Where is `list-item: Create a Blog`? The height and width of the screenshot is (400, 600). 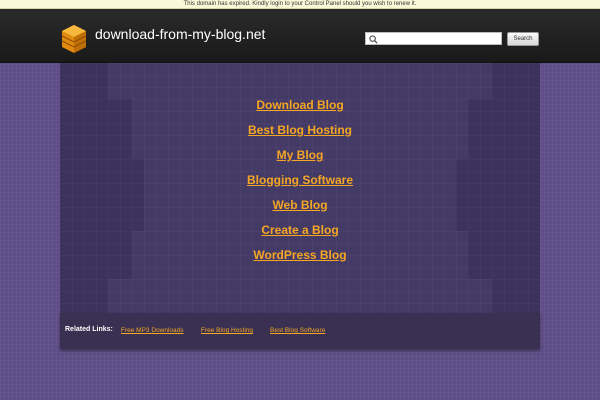 list-item: Create a Blog is located at coordinates (300, 233).